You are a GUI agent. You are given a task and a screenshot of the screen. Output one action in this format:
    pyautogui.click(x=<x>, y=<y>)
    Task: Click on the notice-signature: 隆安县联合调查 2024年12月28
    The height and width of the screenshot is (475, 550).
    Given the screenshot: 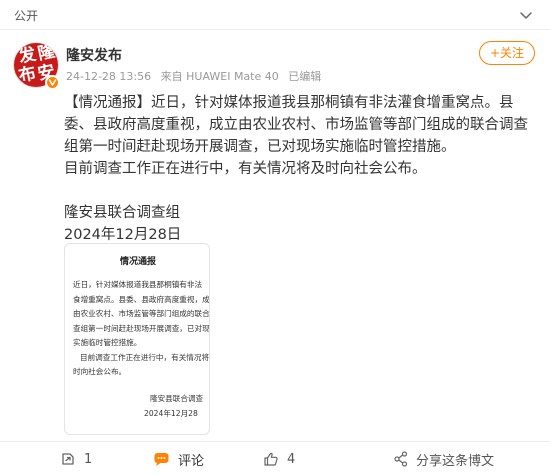 What is the action you would take?
    pyautogui.click(x=176, y=406)
    